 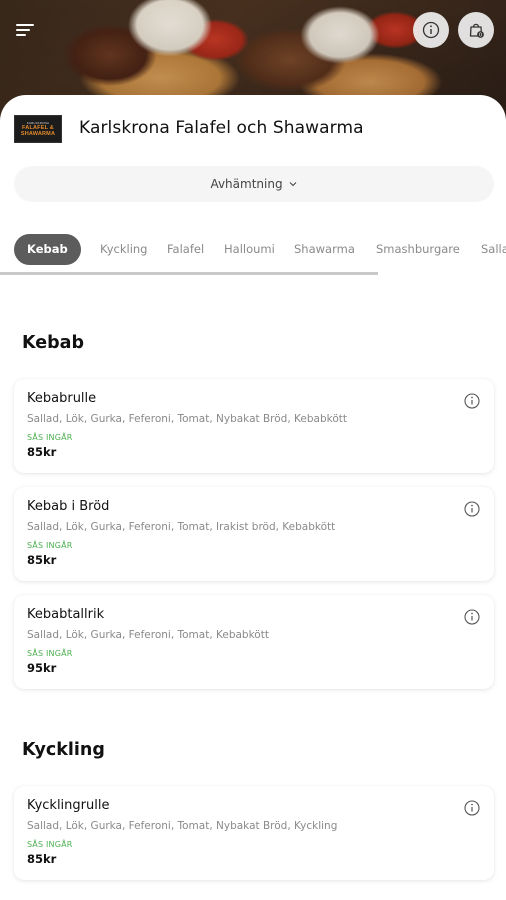 What do you see at coordinates (38, 129) in the screenshot?
I see `restaurant-logo: KARLSKRONA FALAFEL & SHAWARMA` at bounding box center [38, 129].